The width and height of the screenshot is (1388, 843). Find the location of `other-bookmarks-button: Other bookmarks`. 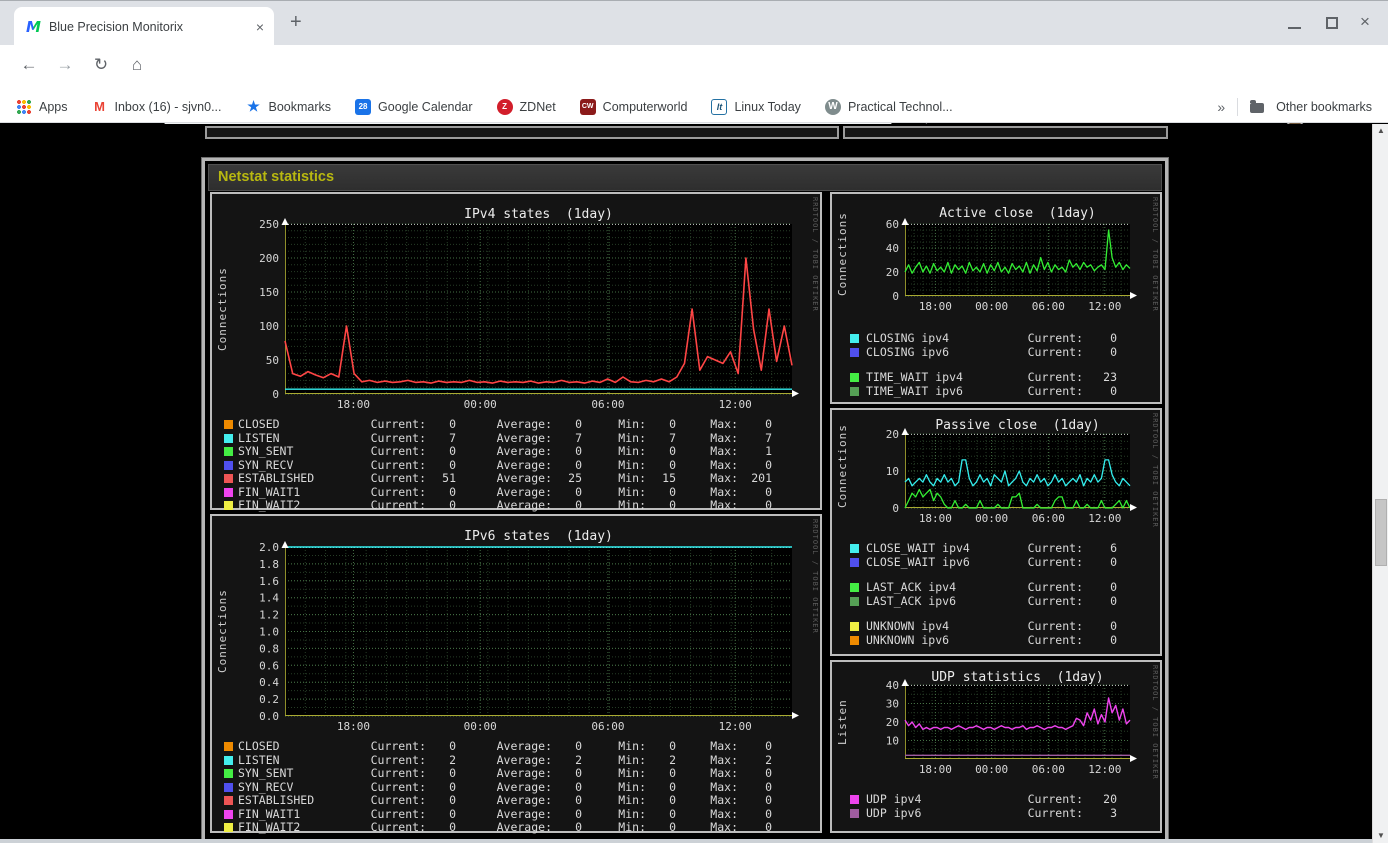

other-bookmarks-button: Other bookmarks is located at coordinates (1324, 107).